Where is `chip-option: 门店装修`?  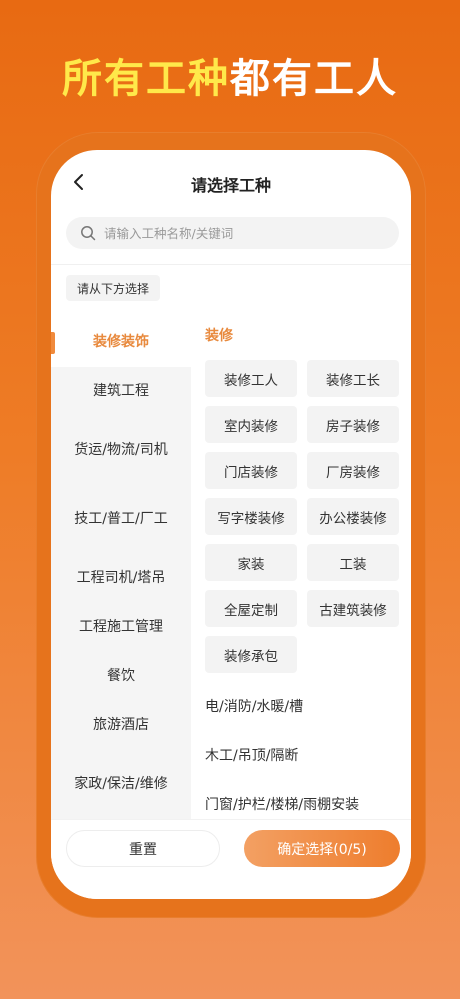 chip-option: 门店装修 is located at coordinates (251, 470).